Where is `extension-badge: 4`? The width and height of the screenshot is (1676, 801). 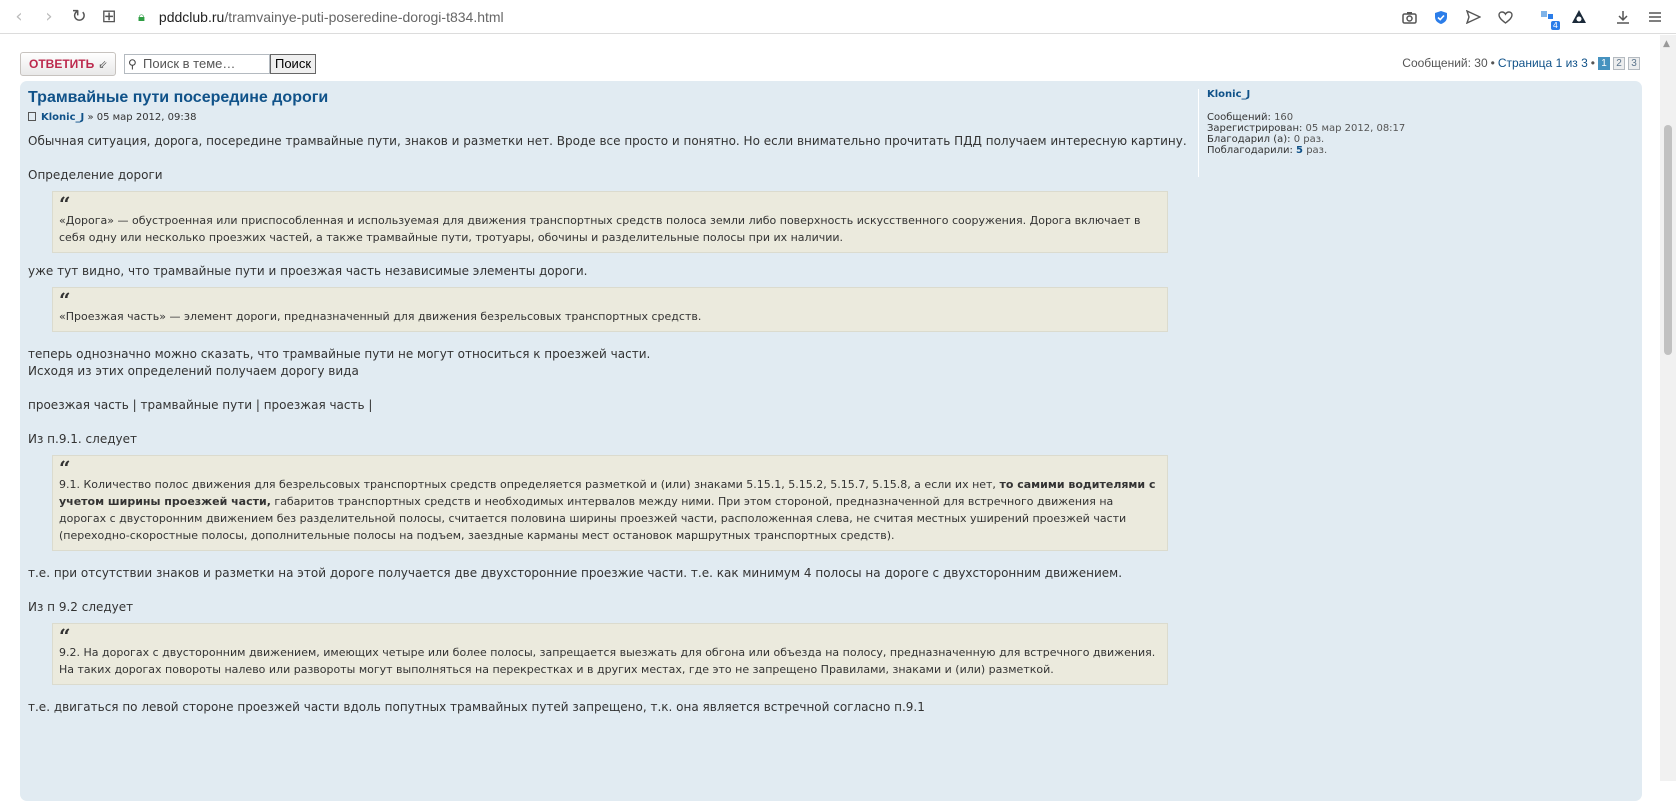 extension-badge: 4 is located at coordinates (1555, 25).